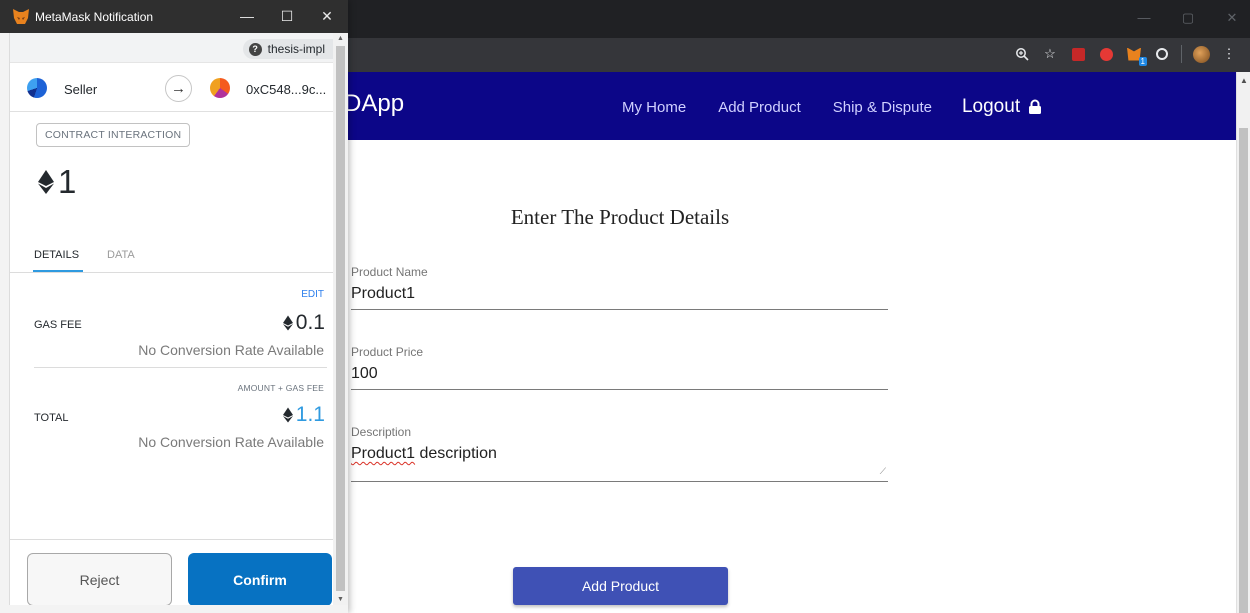  I want to click on active-tab-indicator, so click(58, 271).